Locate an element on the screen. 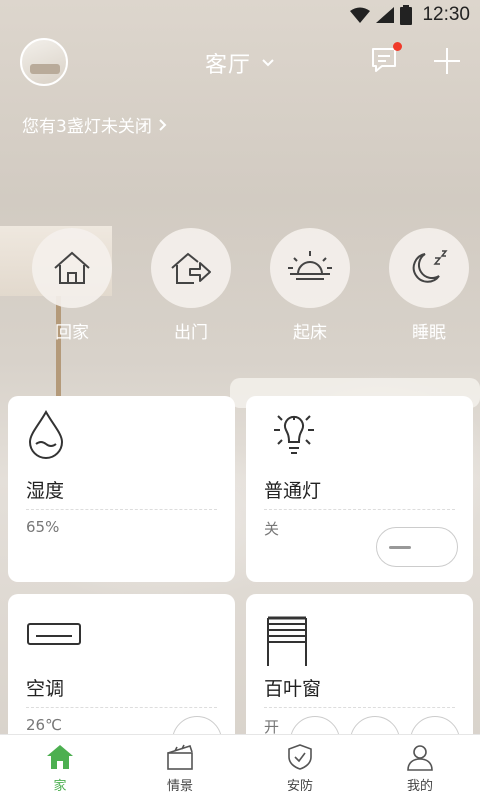 The height and width of the screenshot is (800, 480). tab-label: 情景 is located at coordinates (179, 786).